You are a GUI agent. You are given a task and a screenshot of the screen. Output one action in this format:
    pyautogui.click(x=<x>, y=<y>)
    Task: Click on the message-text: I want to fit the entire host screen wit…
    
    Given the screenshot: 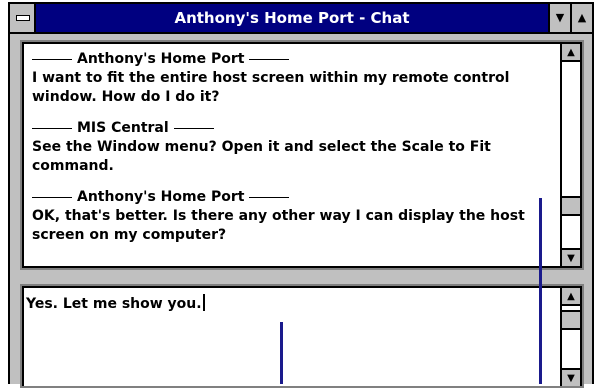 What is the action you would take?
    pyautogui.click(x=271, y=87)
    